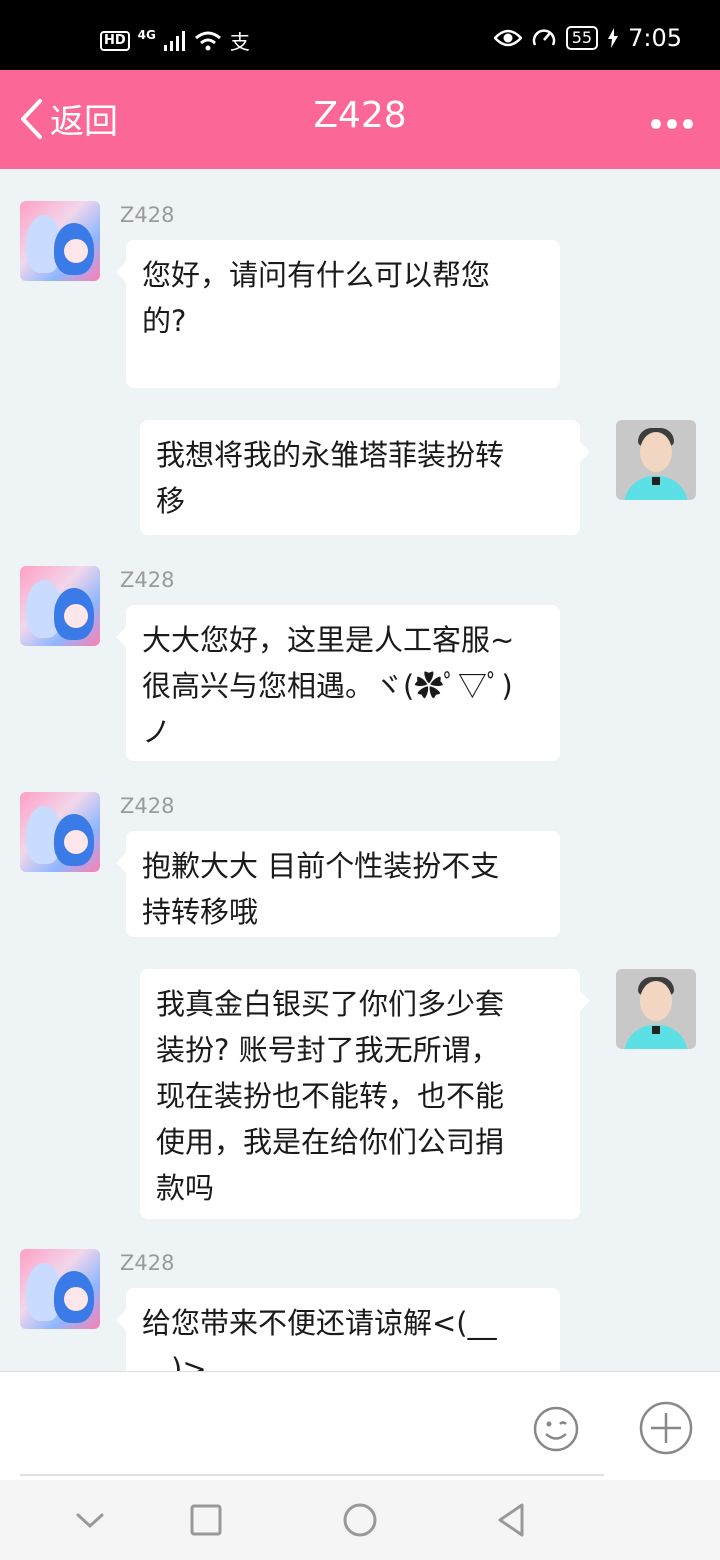  I want to click on triangle-back-icon, so click(511, 1520).